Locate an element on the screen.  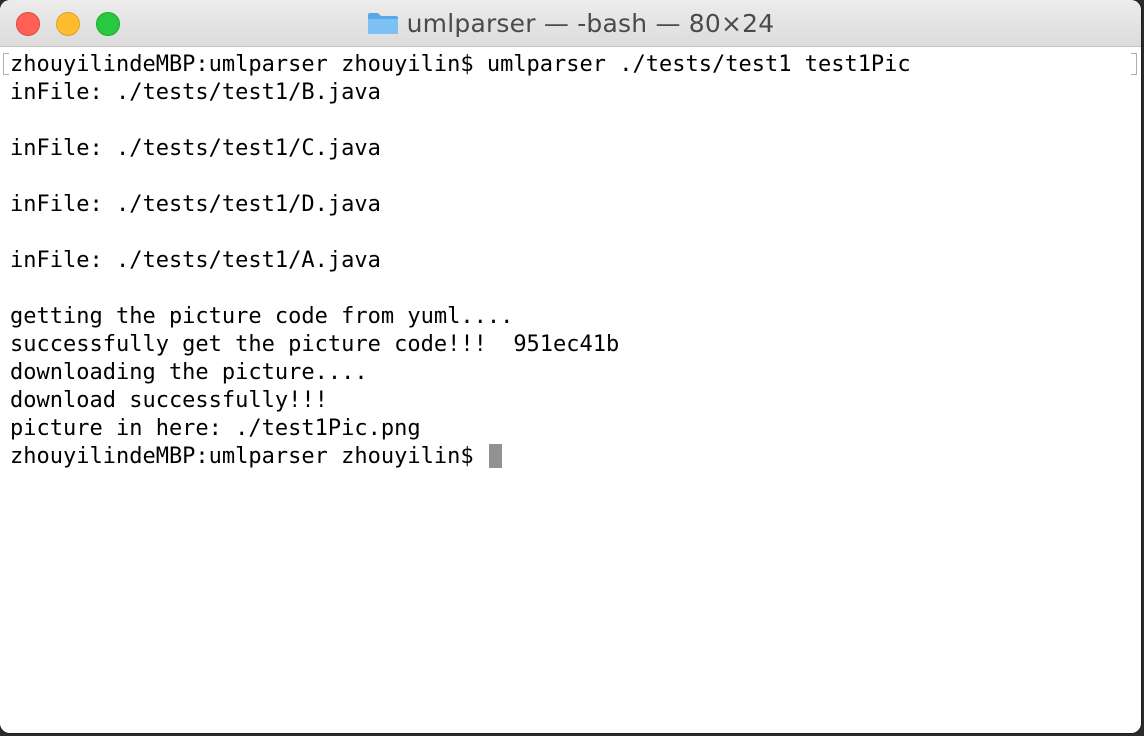
minimize-window-button is located at coordinates (68, 24).